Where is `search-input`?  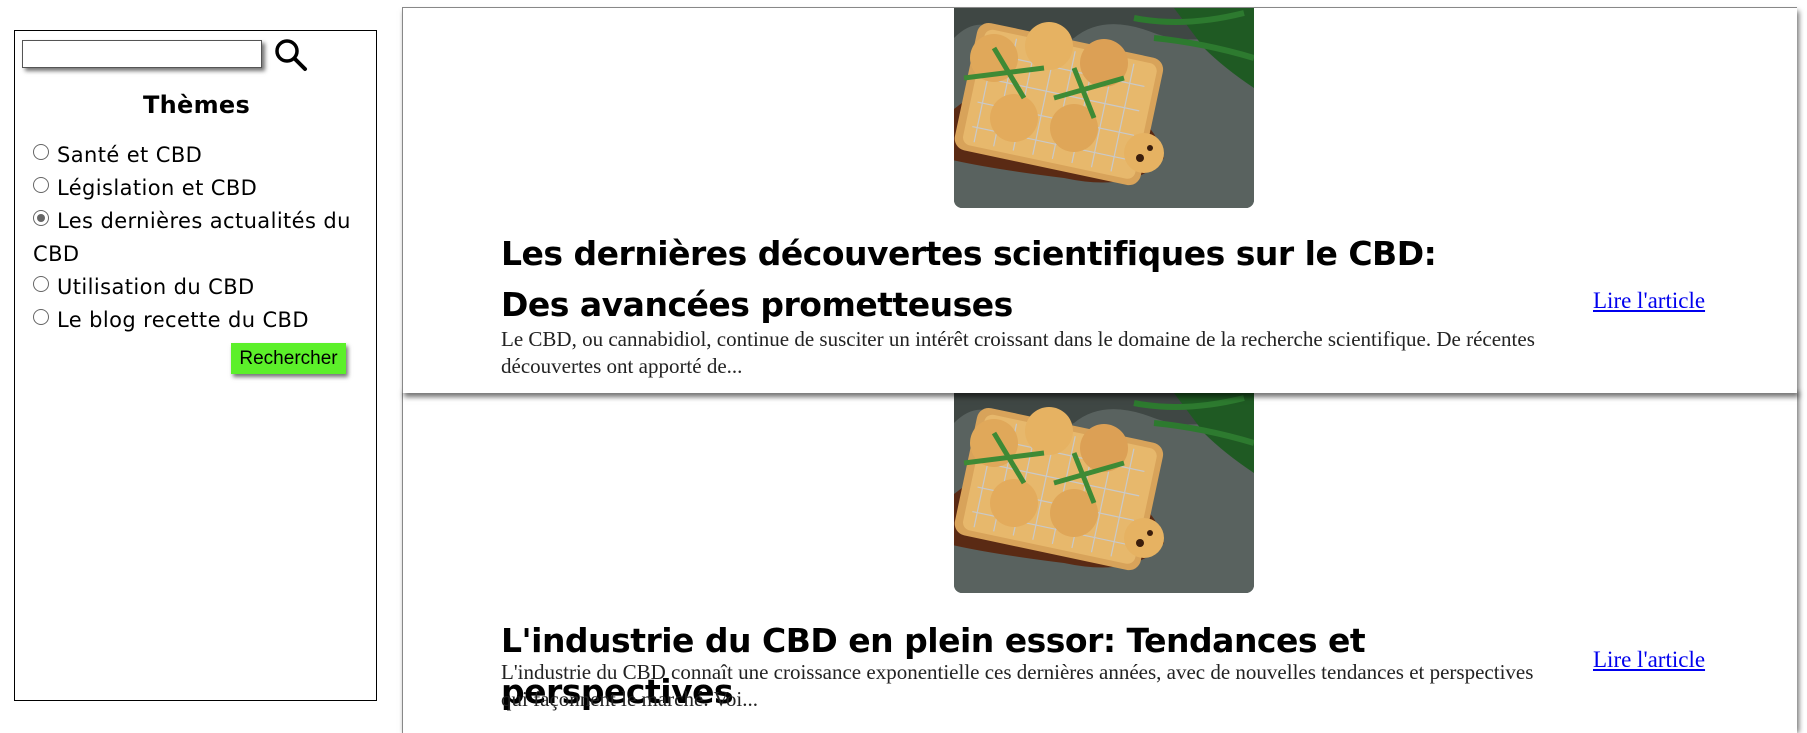
search-input is located at coordinates (142, 54).